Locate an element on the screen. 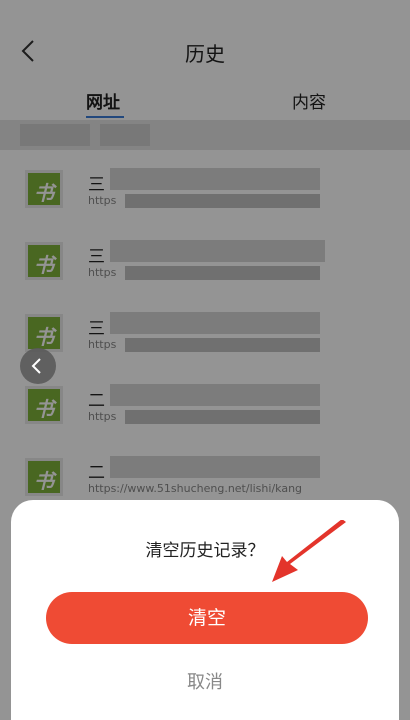  floating-back-button is located at coordinates (38, 366).